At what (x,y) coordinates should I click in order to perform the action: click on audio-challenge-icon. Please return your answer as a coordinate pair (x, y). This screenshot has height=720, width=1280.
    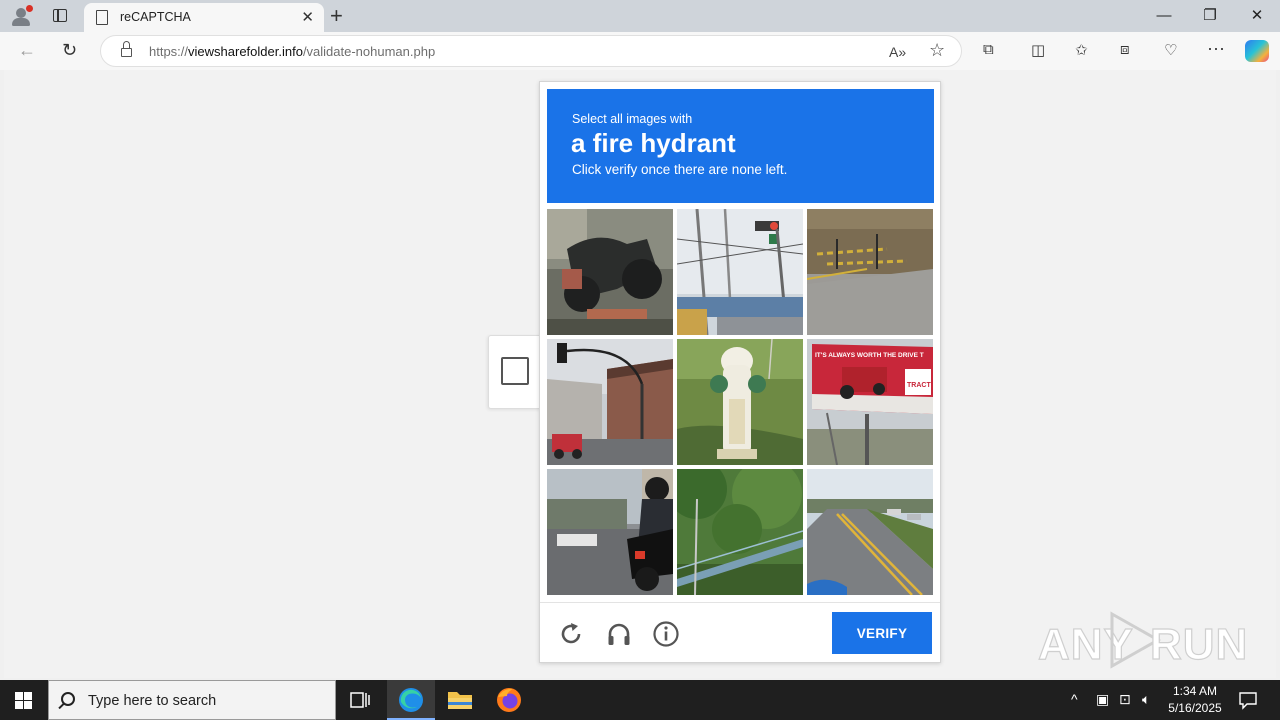
    Looking at the image, I should click on (619, 634).